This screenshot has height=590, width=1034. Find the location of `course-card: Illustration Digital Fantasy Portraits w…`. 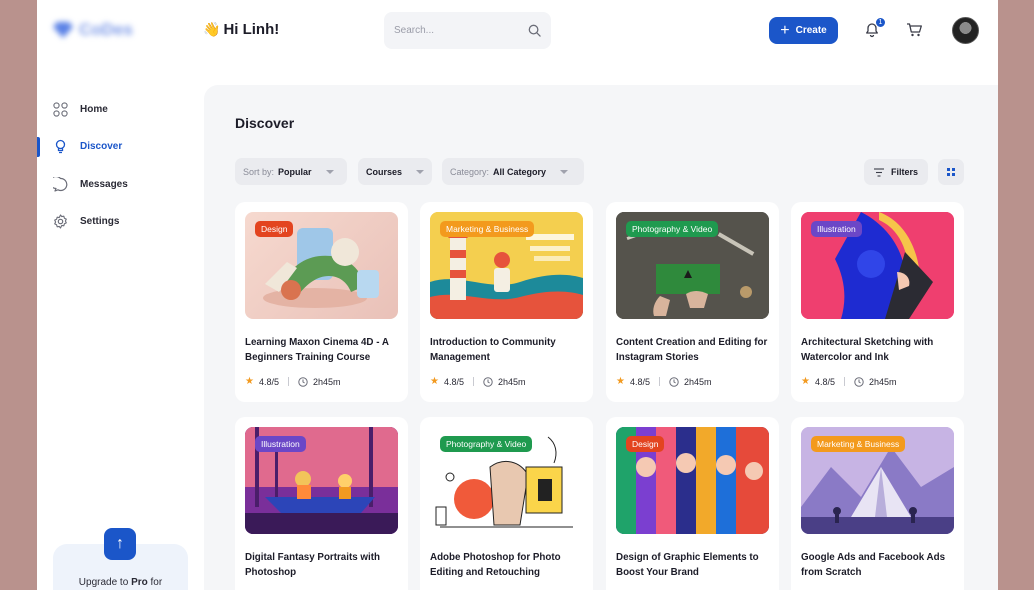

course-card: Illustration Digital Fantasy Portraits w… is located at coordinates (321, 503).